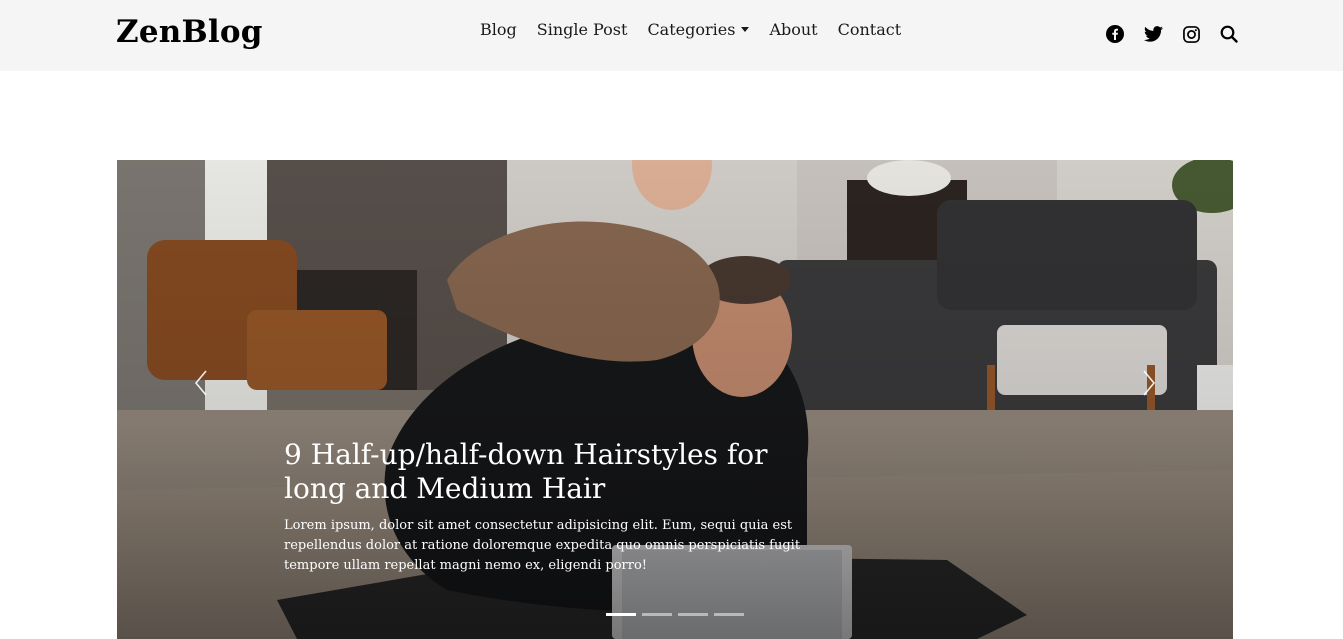 This screenshot has height=639, width=1343. I want to click on nav-item-single-post: Single Post, so click(582, 29).